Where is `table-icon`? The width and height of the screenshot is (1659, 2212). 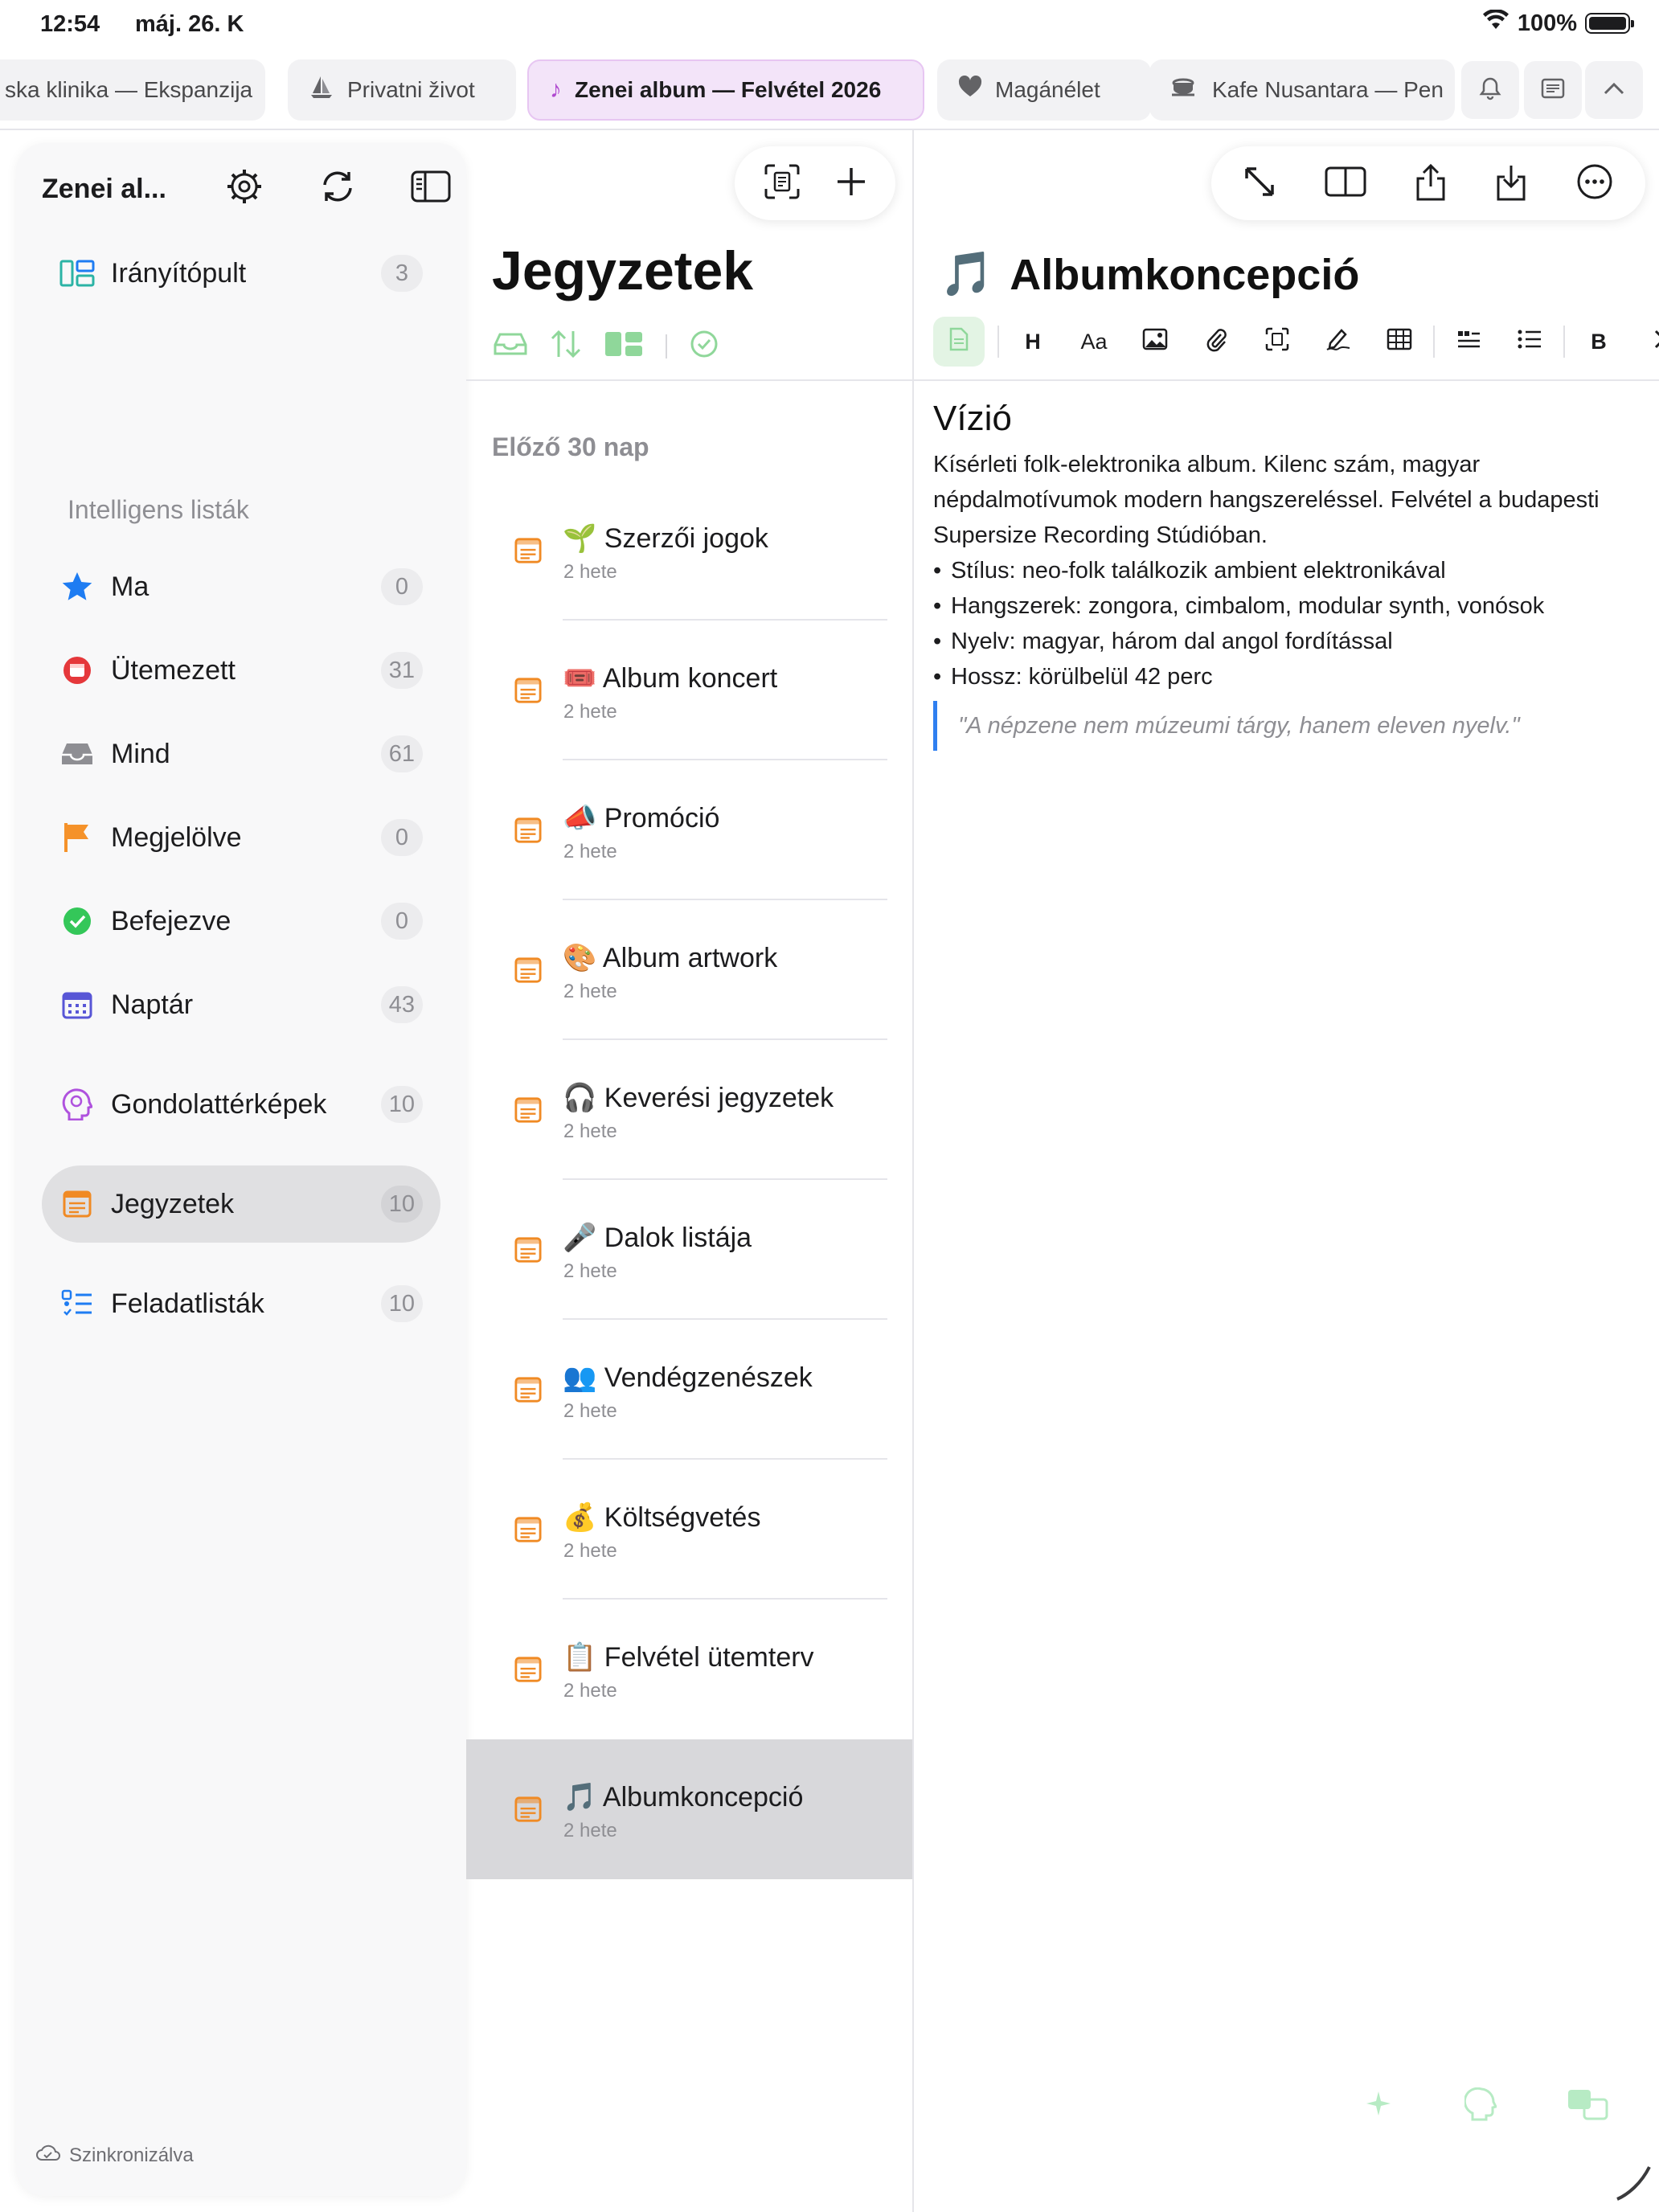
table-icon is located at coordinates (1399, 342).